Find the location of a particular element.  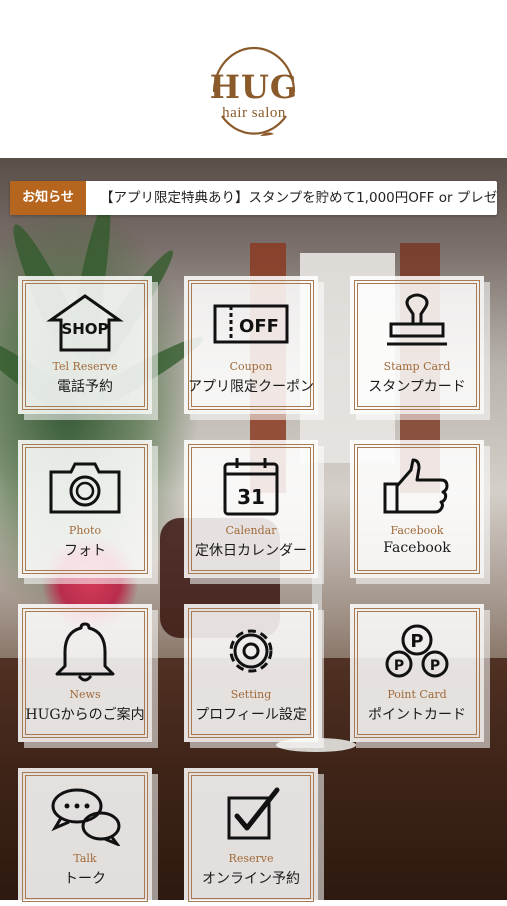

news-text: 【アプリ限定特典あり】スタンプを貯めて1,000円OFF or プレゼン is located at coordinates (298, 198).